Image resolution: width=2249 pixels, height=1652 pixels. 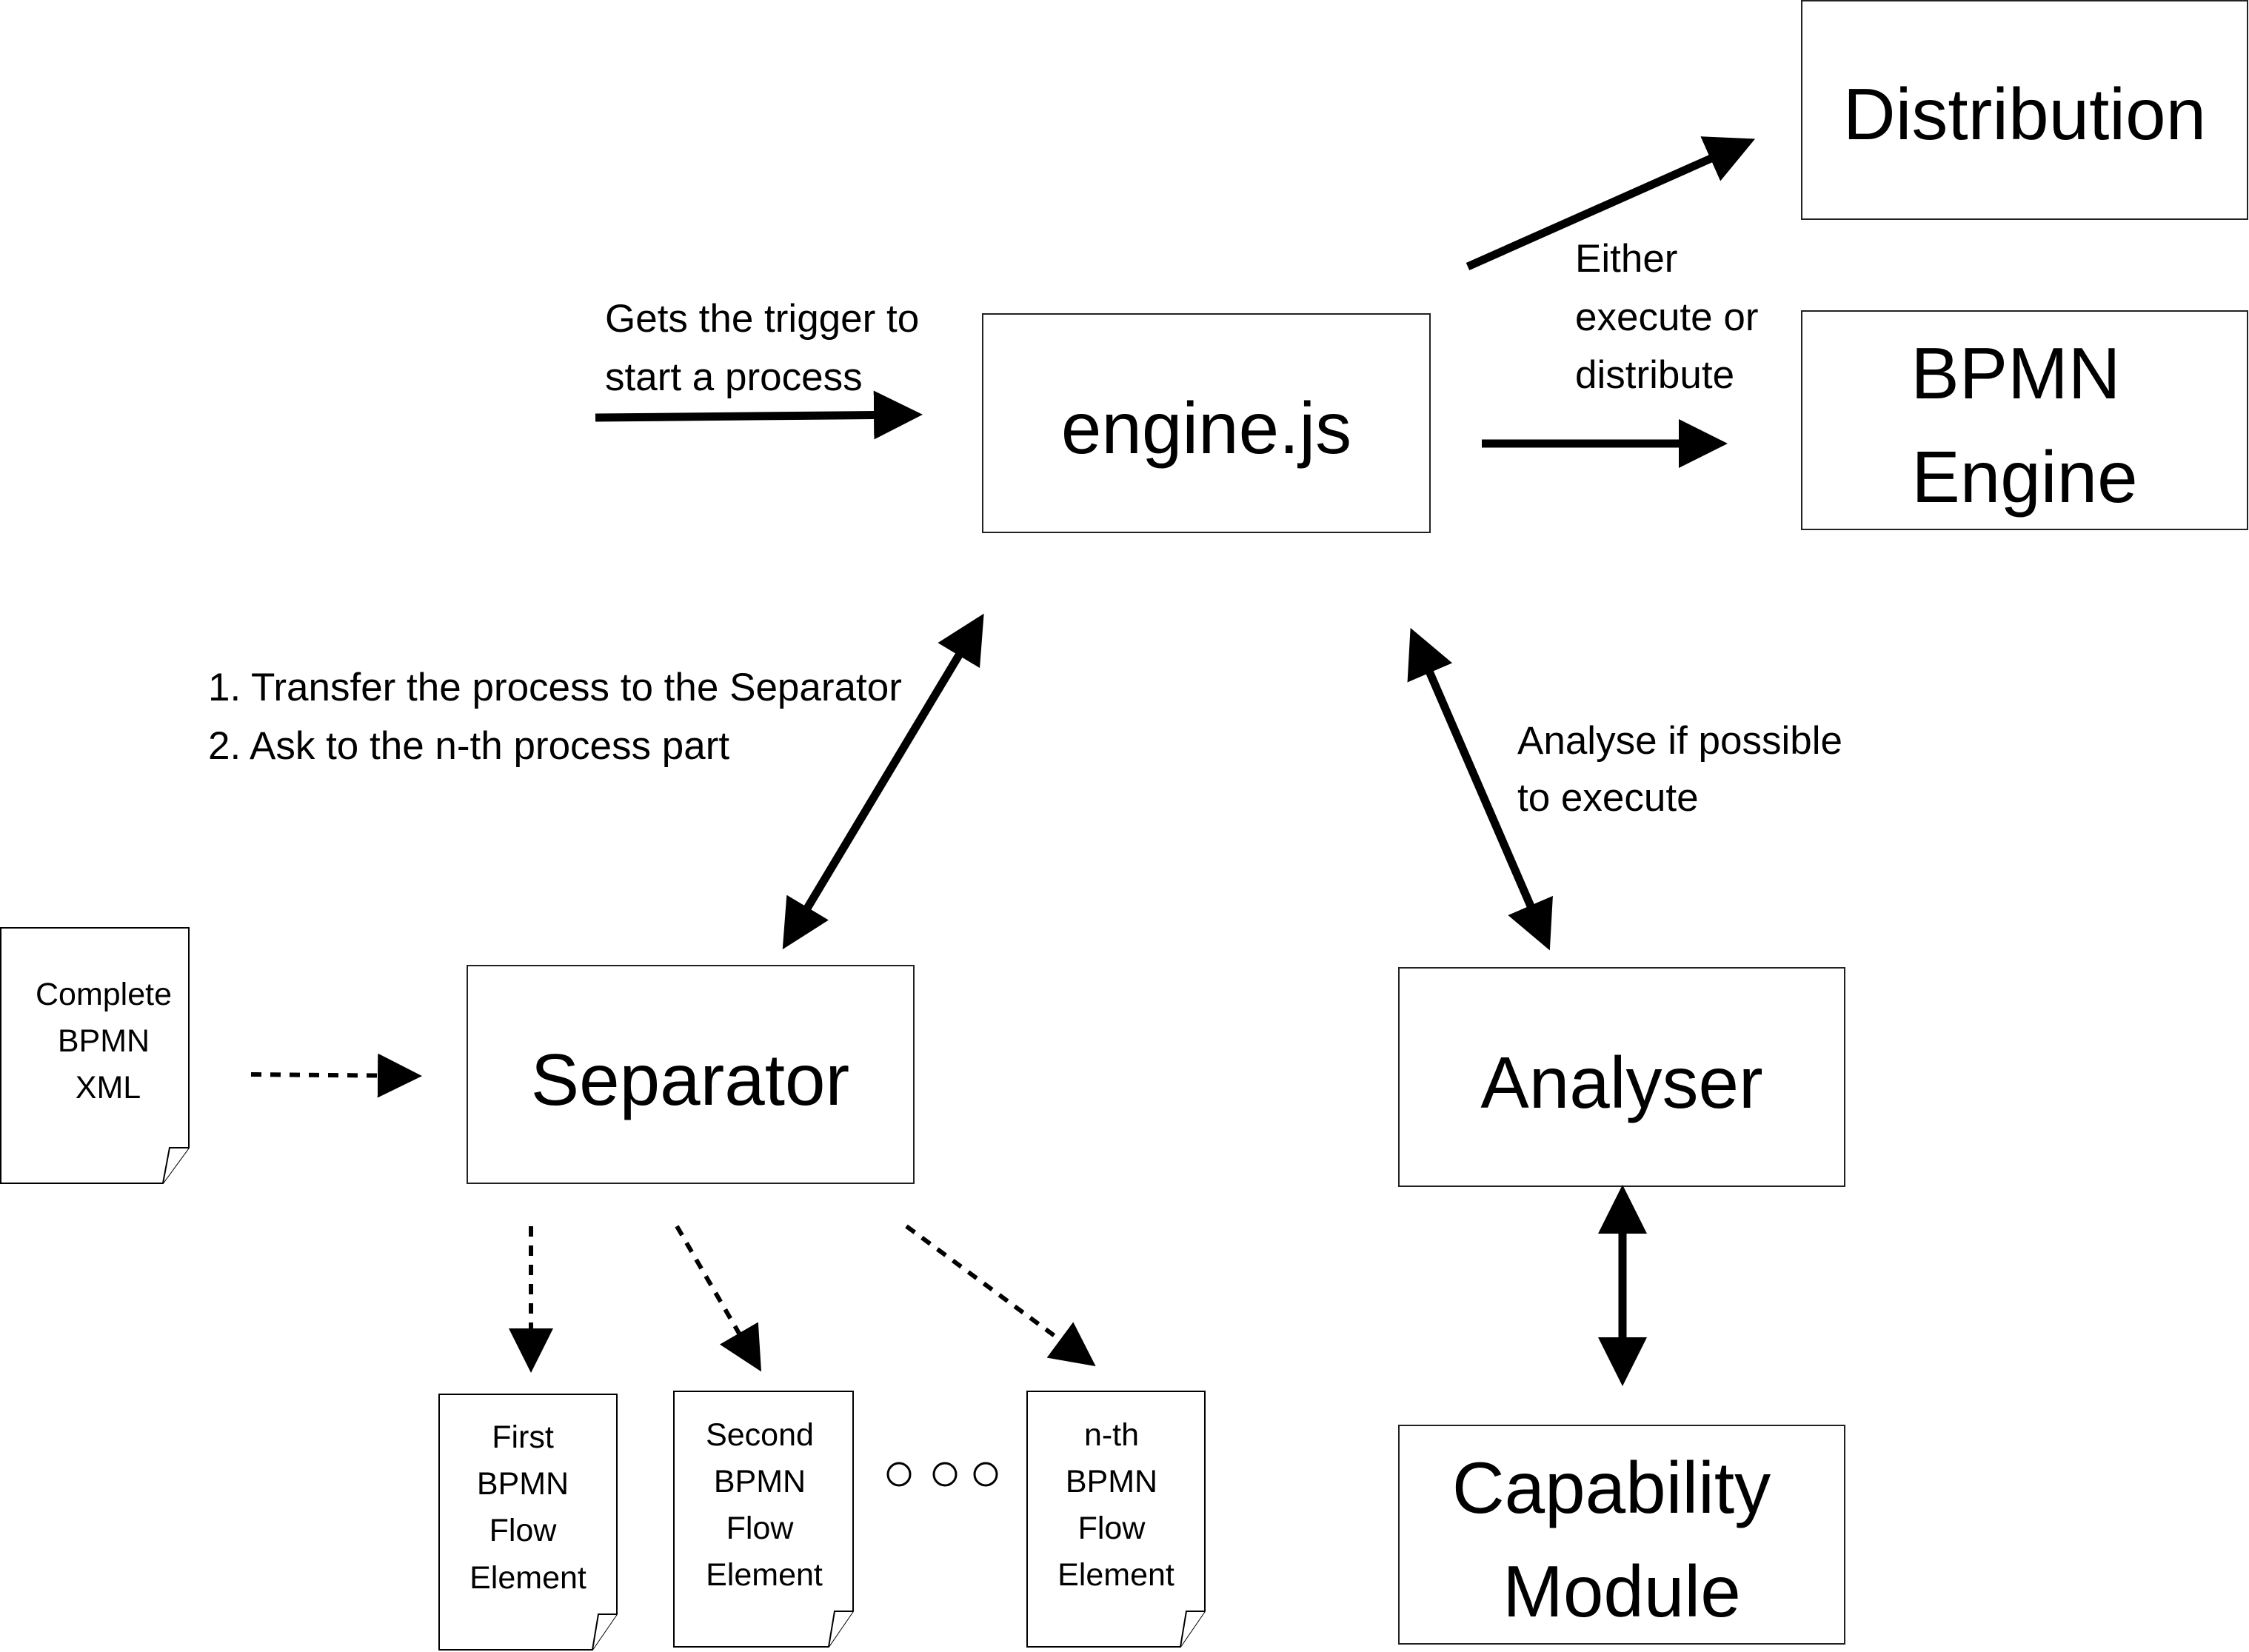 I want to click on doc-line: First, so click(x=523, y=1437).